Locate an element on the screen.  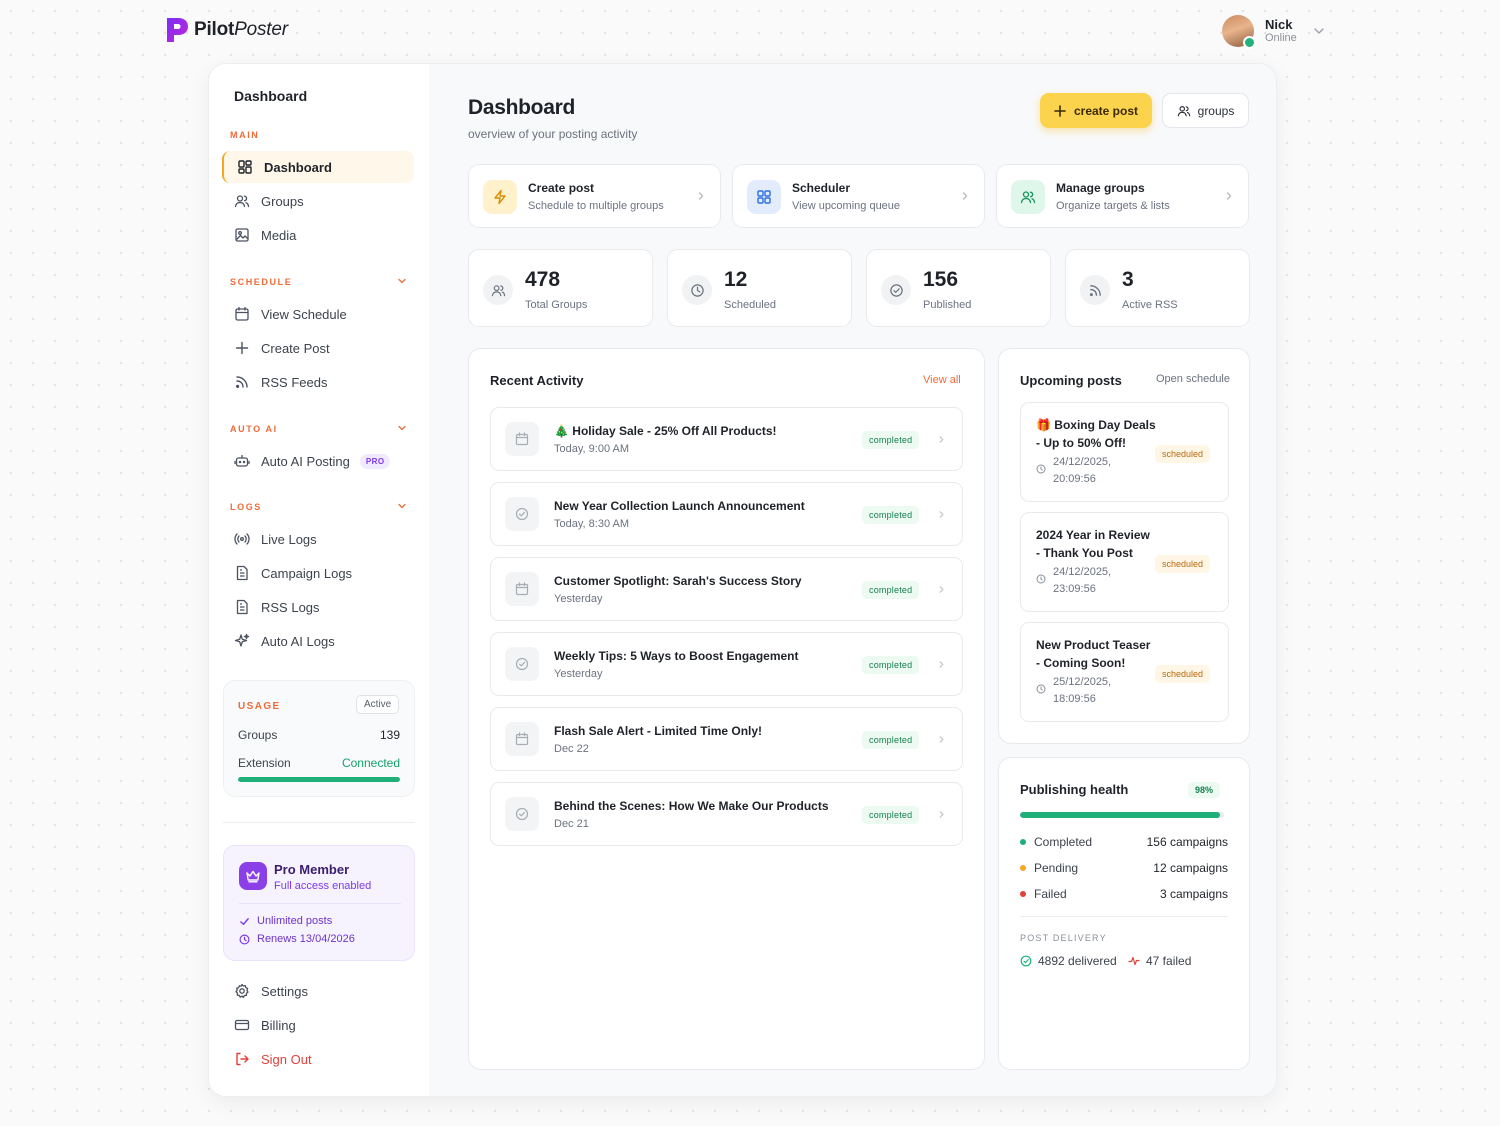
sign-out-button: Sign Out is located at coordinates (318, 1059).